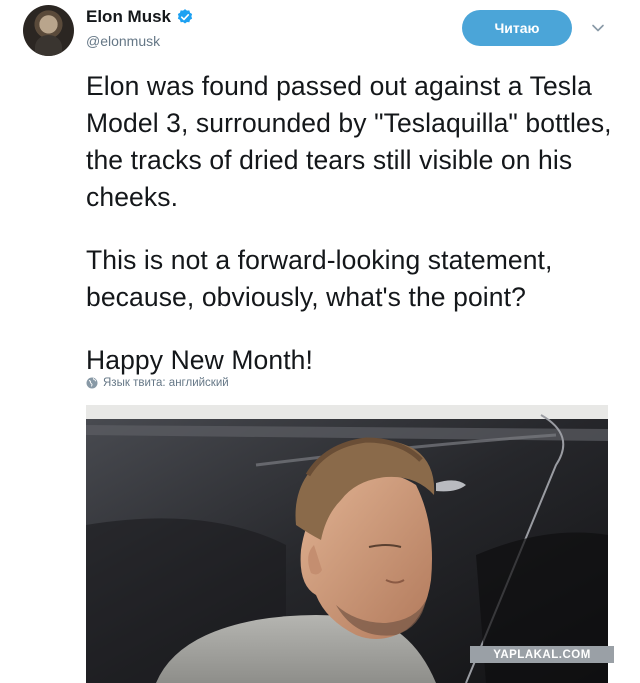 The height and width of the screenshot is (683, 640). I want to click on tweet-language: Язык твита: английский, so click(157, 383).